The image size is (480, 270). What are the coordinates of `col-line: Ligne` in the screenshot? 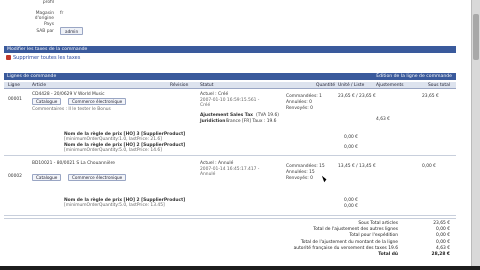 It's located at (14, 85).